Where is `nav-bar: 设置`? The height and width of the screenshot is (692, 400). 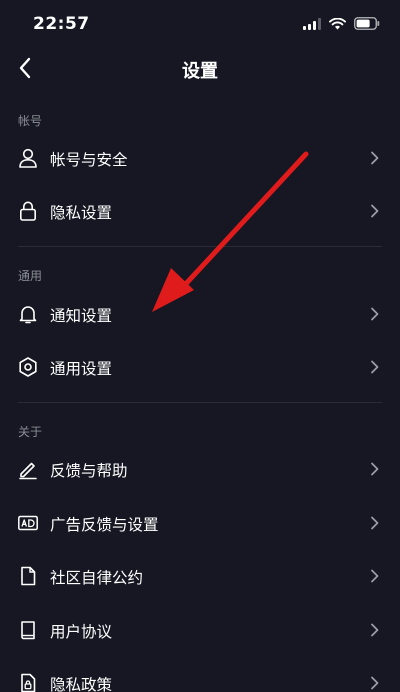
nav-bar: 设置 is located at coordinates (200, 70).